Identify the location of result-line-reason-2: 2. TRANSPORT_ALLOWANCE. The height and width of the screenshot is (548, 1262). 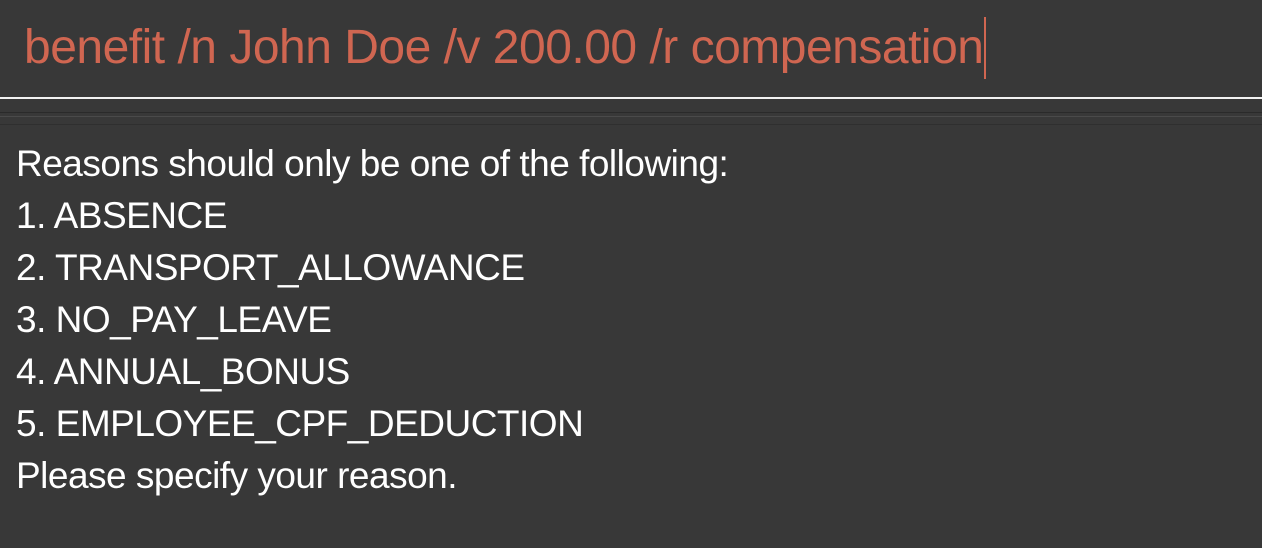
(270, 267).